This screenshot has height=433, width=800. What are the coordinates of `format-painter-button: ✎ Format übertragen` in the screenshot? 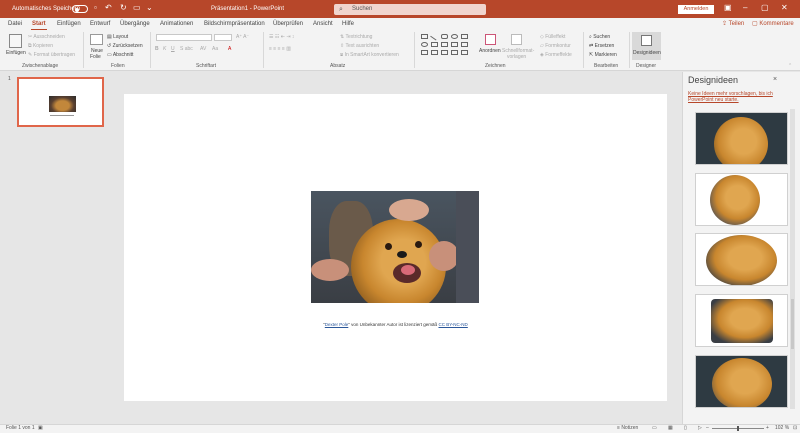 It's located at (51, 55).